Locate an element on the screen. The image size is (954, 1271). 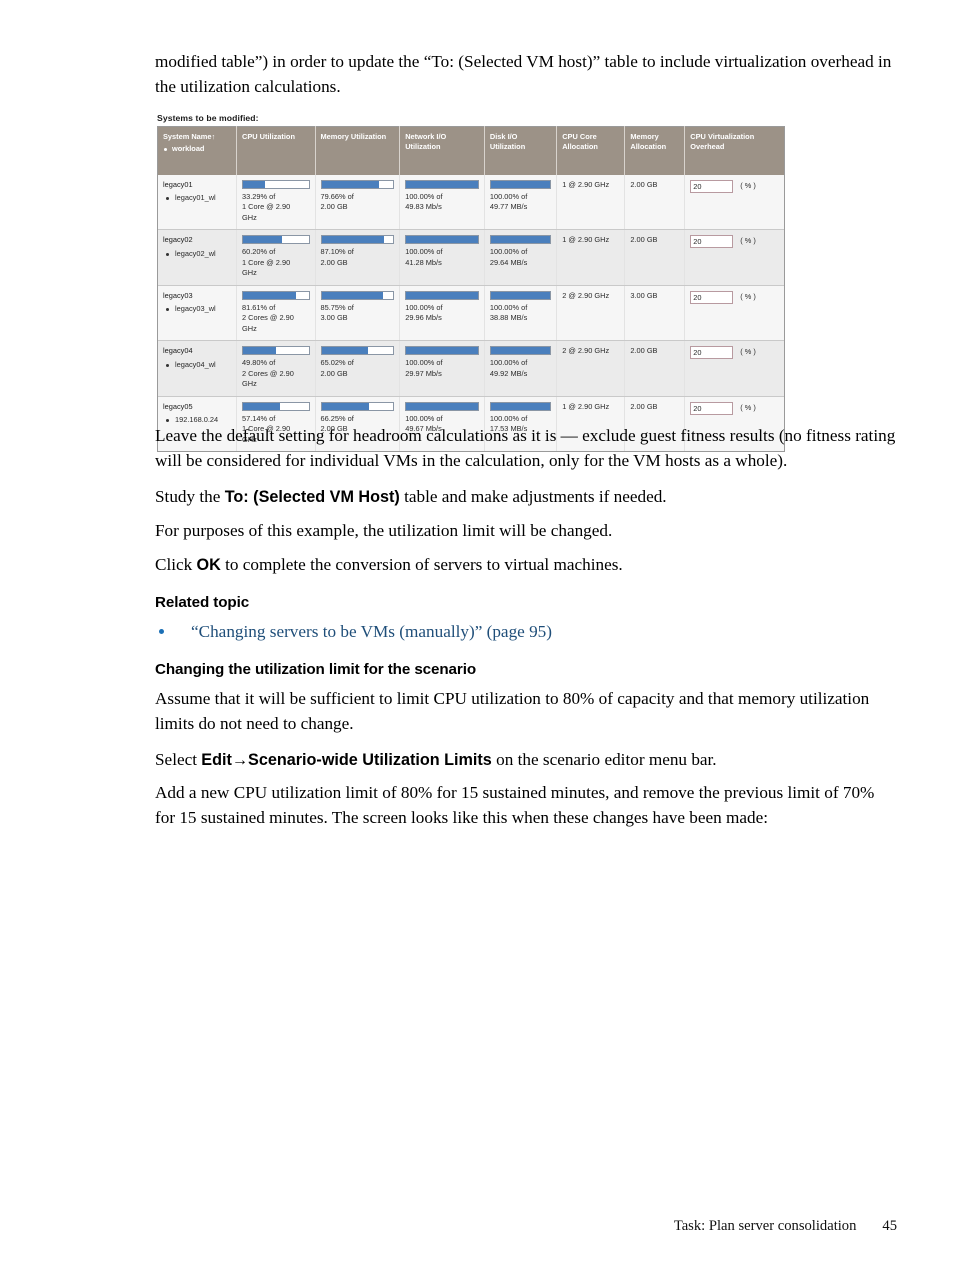
col-header-disk-io-utilization: Disk I/O Utilization is located at coordinates (521, 150).